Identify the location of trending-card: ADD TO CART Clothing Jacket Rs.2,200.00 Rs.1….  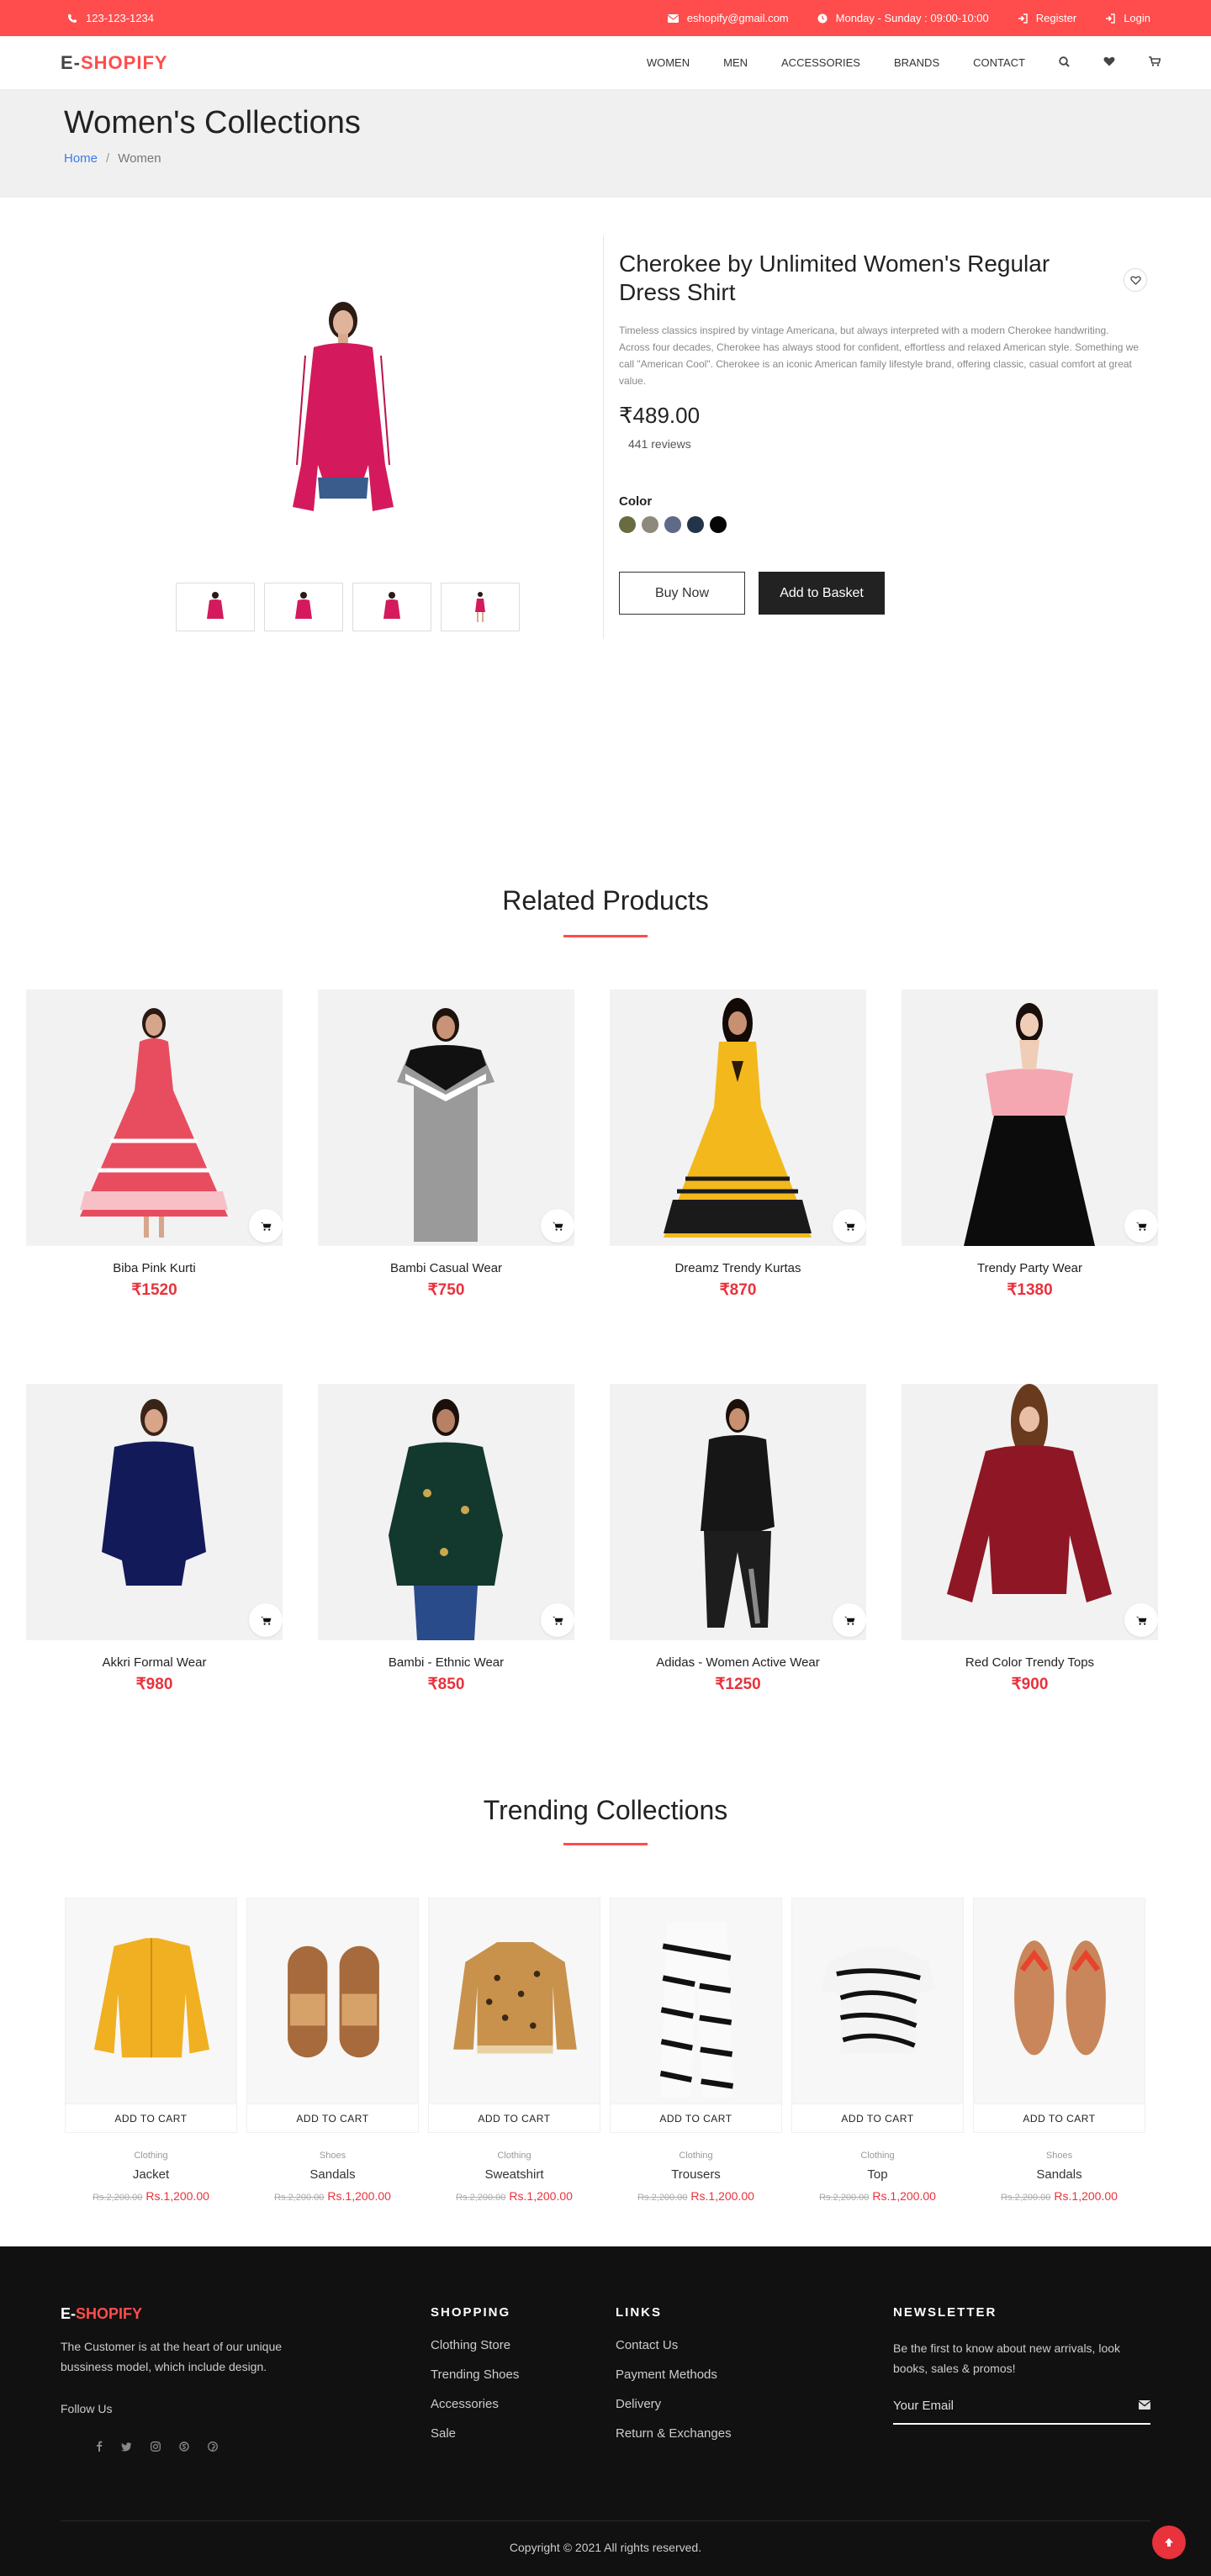
(151, 2050).